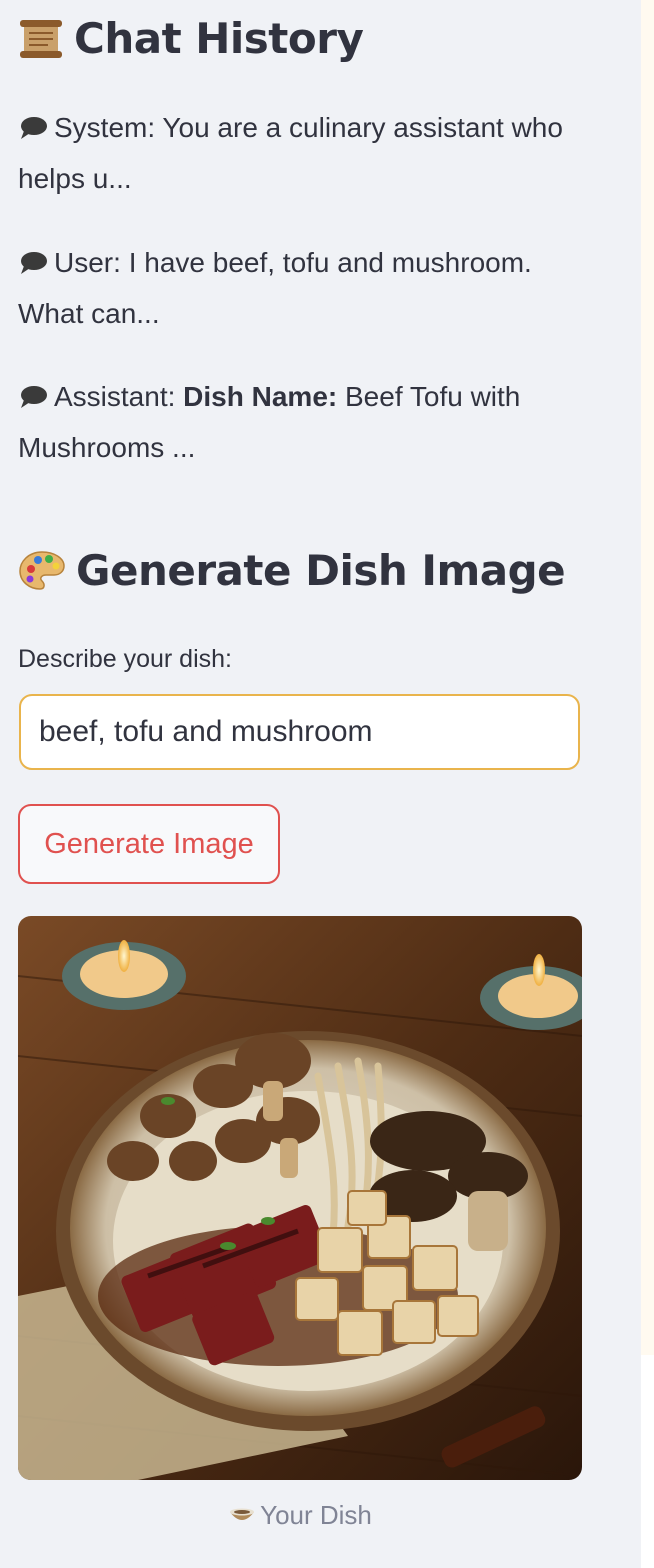  I want to click on main-content-edge, so click(647, 677).